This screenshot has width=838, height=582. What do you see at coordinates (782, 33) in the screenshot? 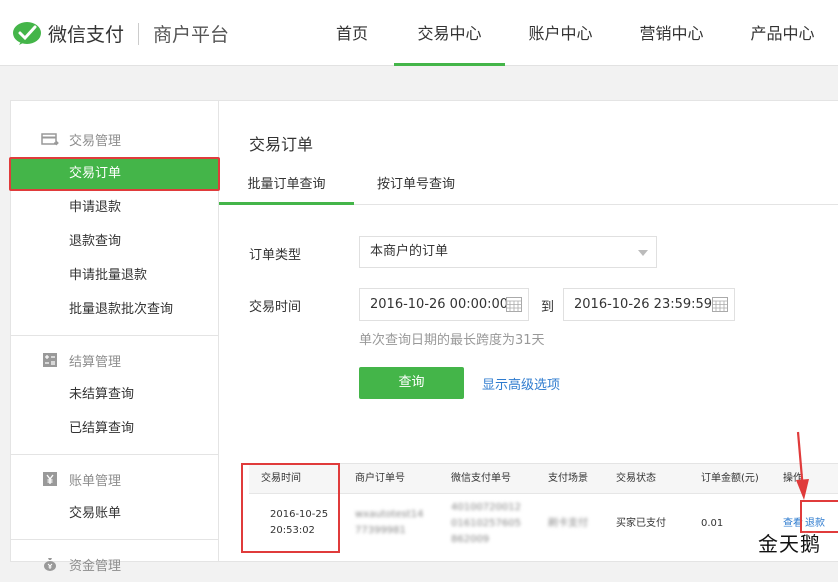
I see `nav-product-center: 产品中心` at bounding box center [782, 33].